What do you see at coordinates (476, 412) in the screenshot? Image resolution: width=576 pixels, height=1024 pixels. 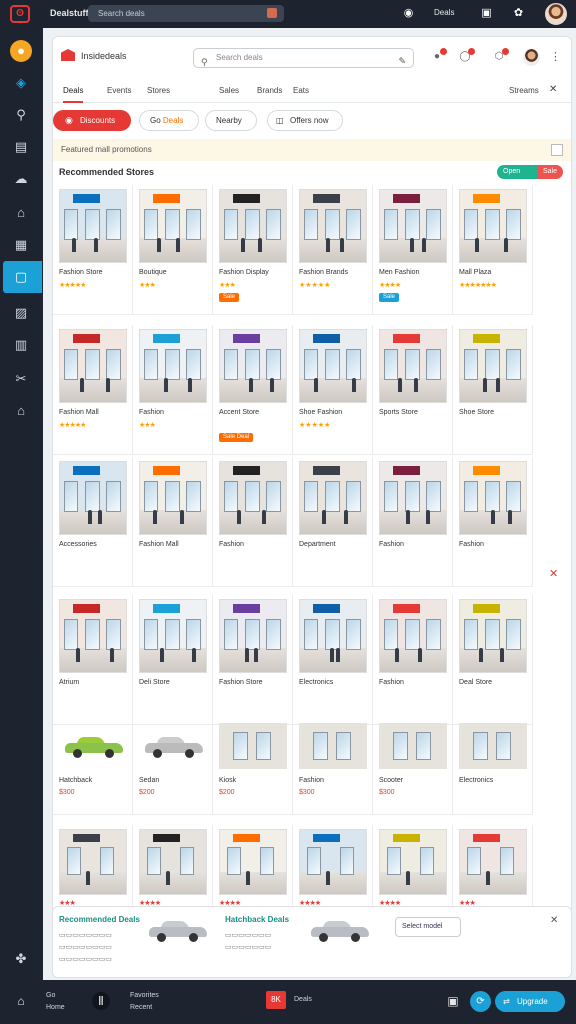 I see `product-title: Shoe Store` at bounding box center [476, 412].